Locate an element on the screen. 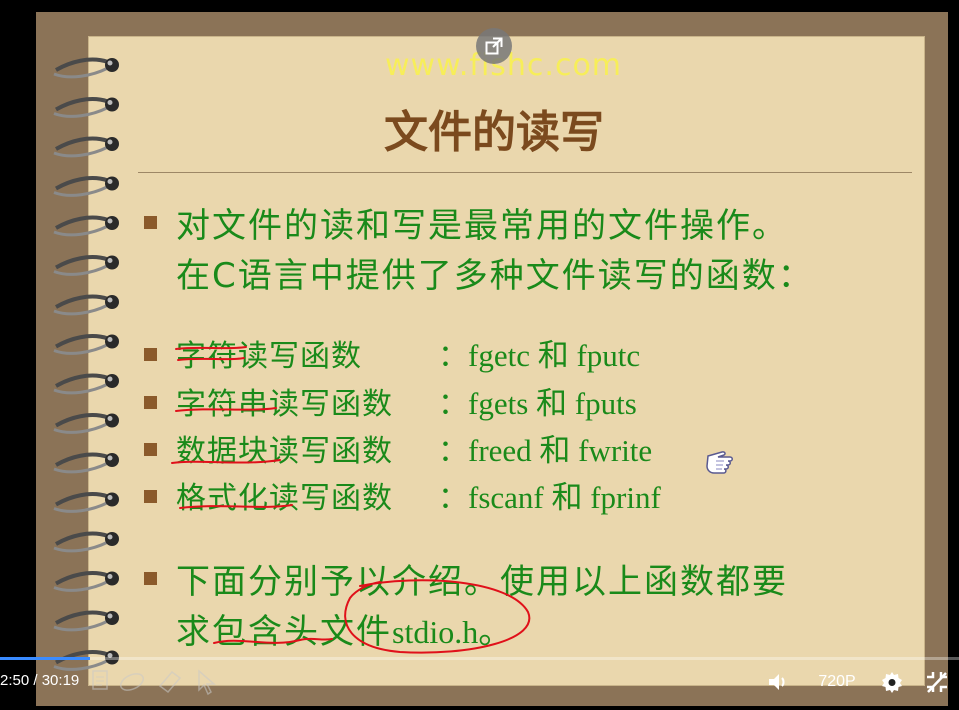  fullscreen-exit-icon is located at coordinates (937, 682).